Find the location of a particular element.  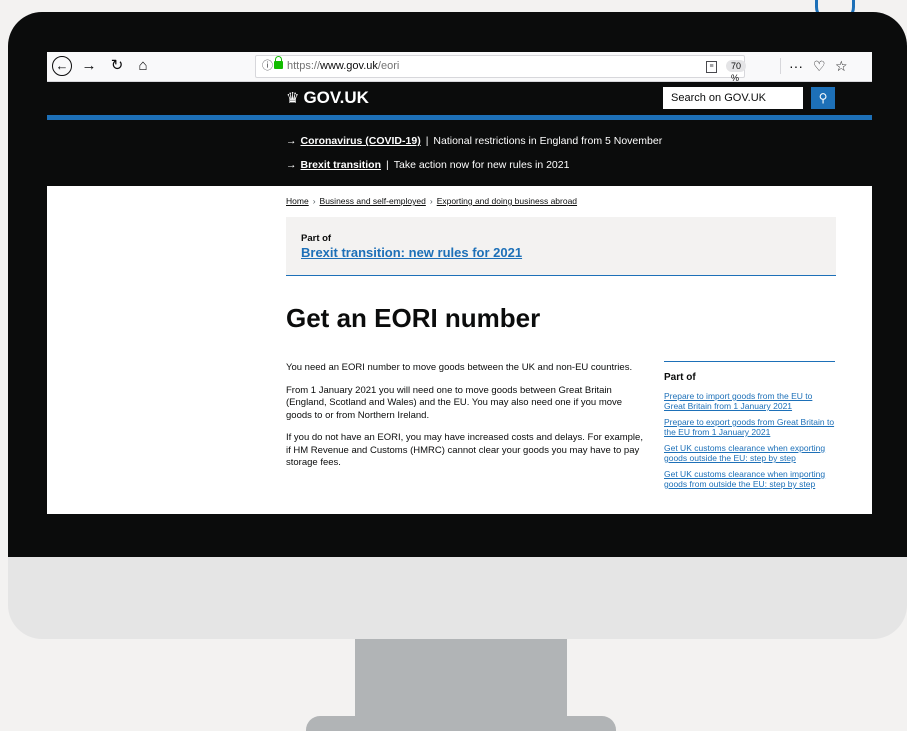

govuk-logo-text: GOV.UK is located at coordinates (336, 97).